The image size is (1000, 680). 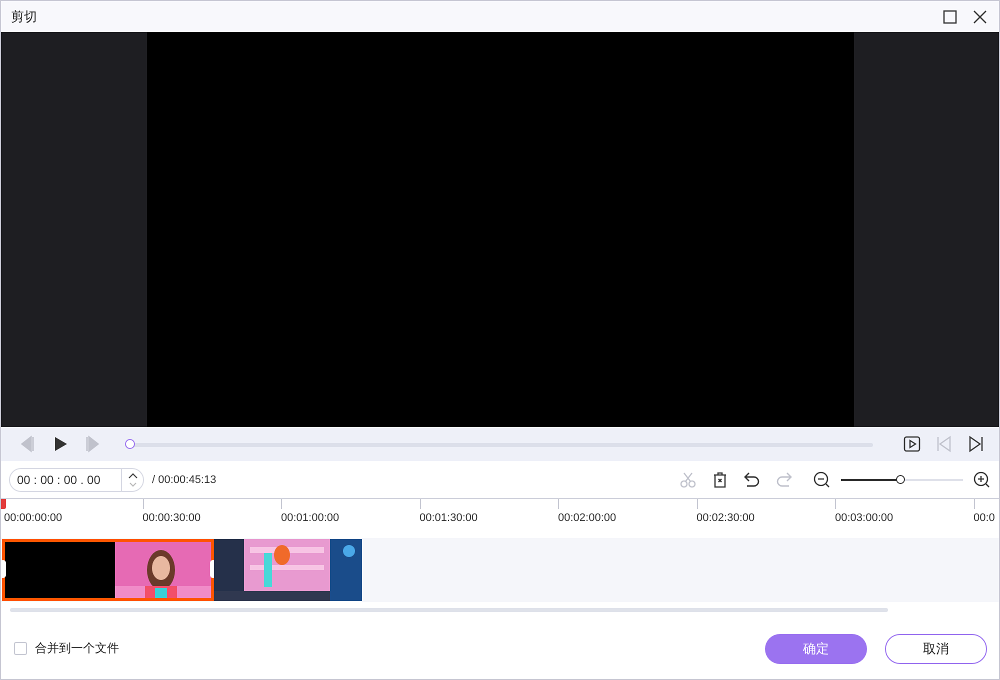 I want to click on time-label: 00:01:00:00, so click(x=310, y=518).